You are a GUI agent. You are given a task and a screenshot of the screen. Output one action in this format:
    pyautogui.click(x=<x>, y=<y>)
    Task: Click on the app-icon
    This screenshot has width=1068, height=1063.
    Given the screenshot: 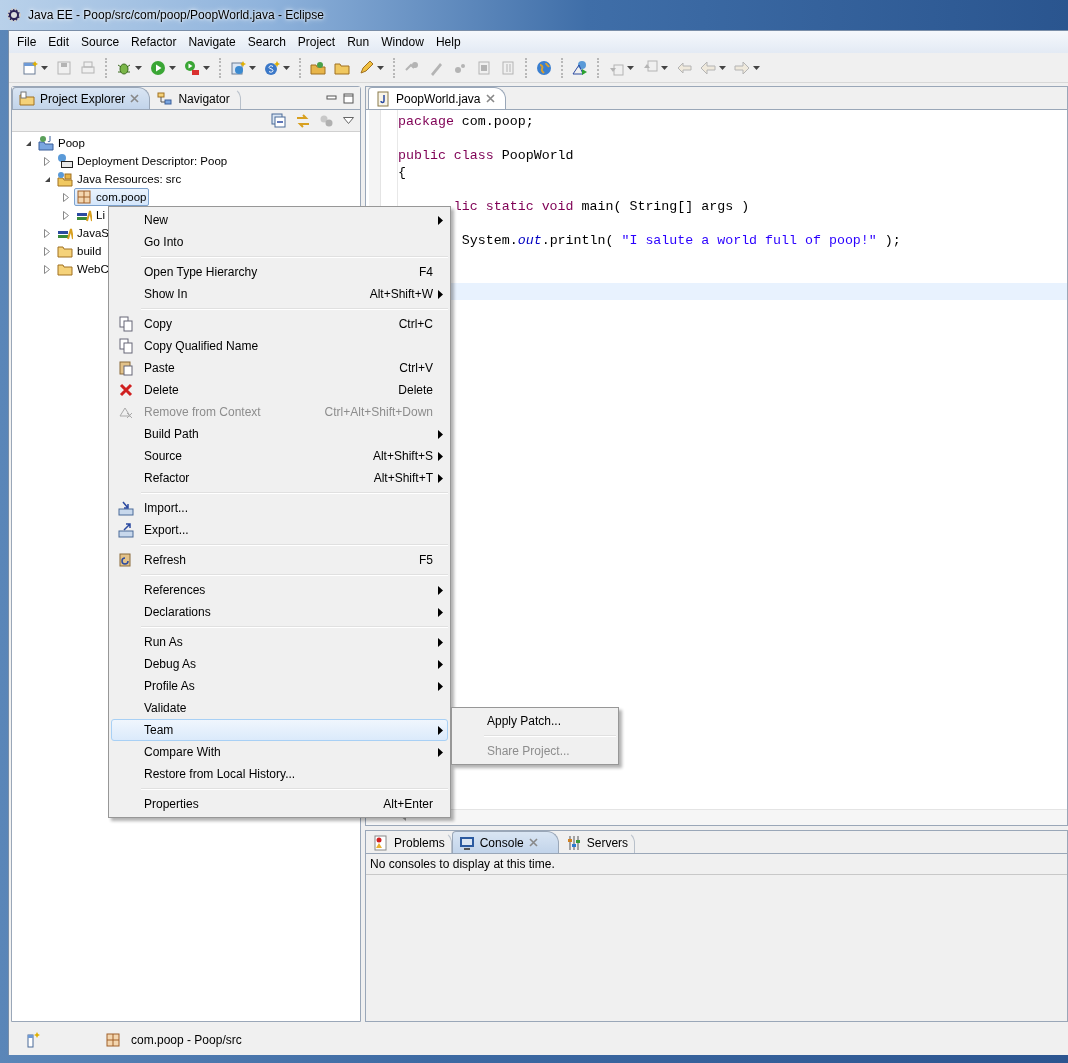 What is the action you would take?
    pyautogui.click(x=14, y=15)
    